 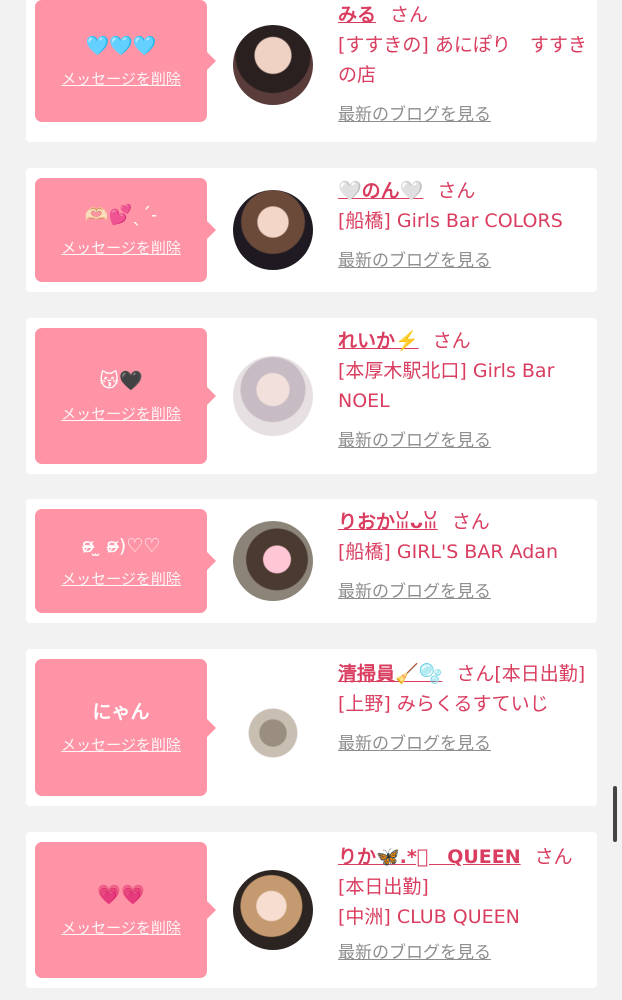 What do you see at coordinates (615, 814) in the screenshot?
I see `scrollbar` at bounding box center [615, 814].